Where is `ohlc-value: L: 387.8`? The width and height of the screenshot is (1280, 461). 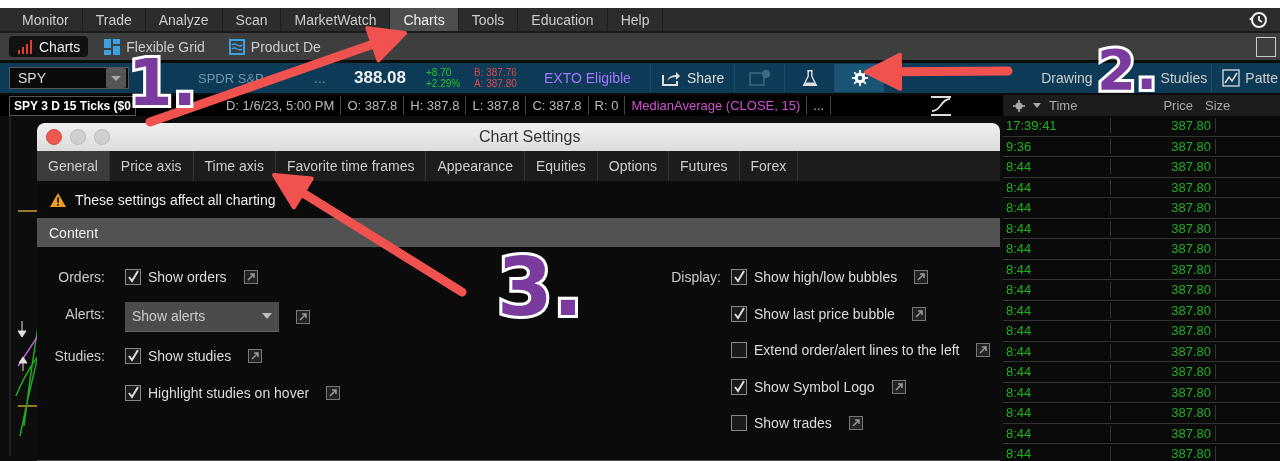 ohlc-value: L: 387.8 is located at coordinates (496, 105).